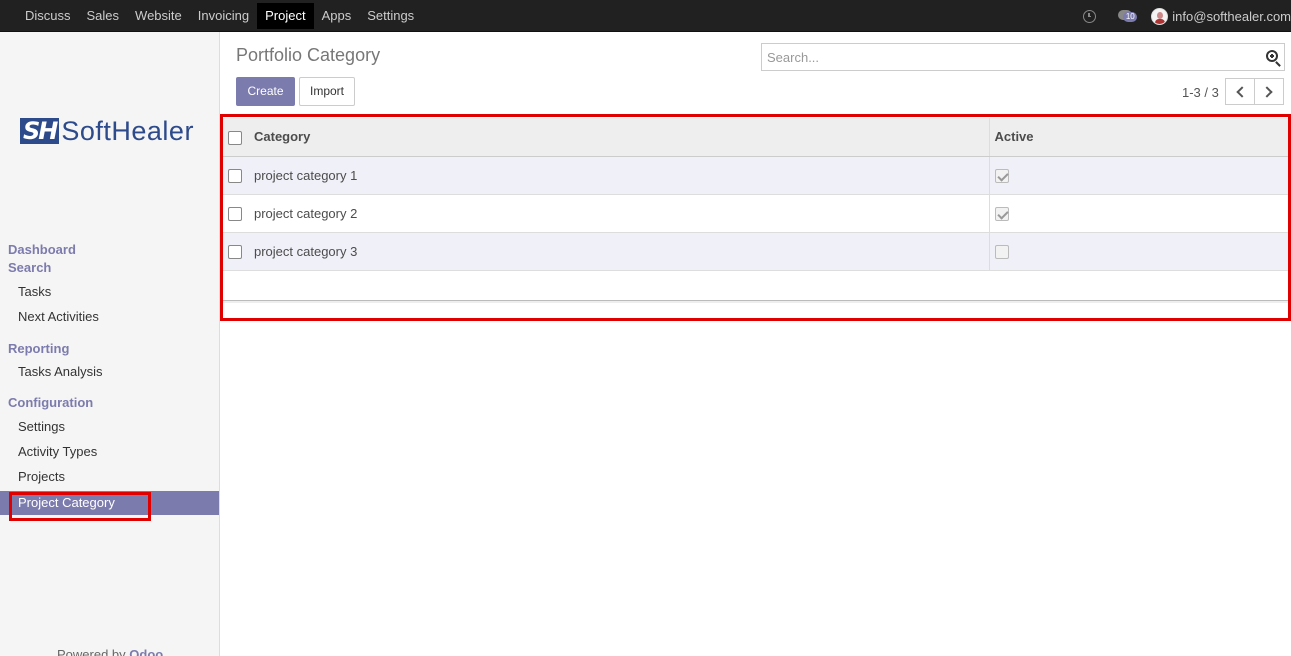 The image size is (1291, 656). I want to click on create-button: Create, so click(265, 91).